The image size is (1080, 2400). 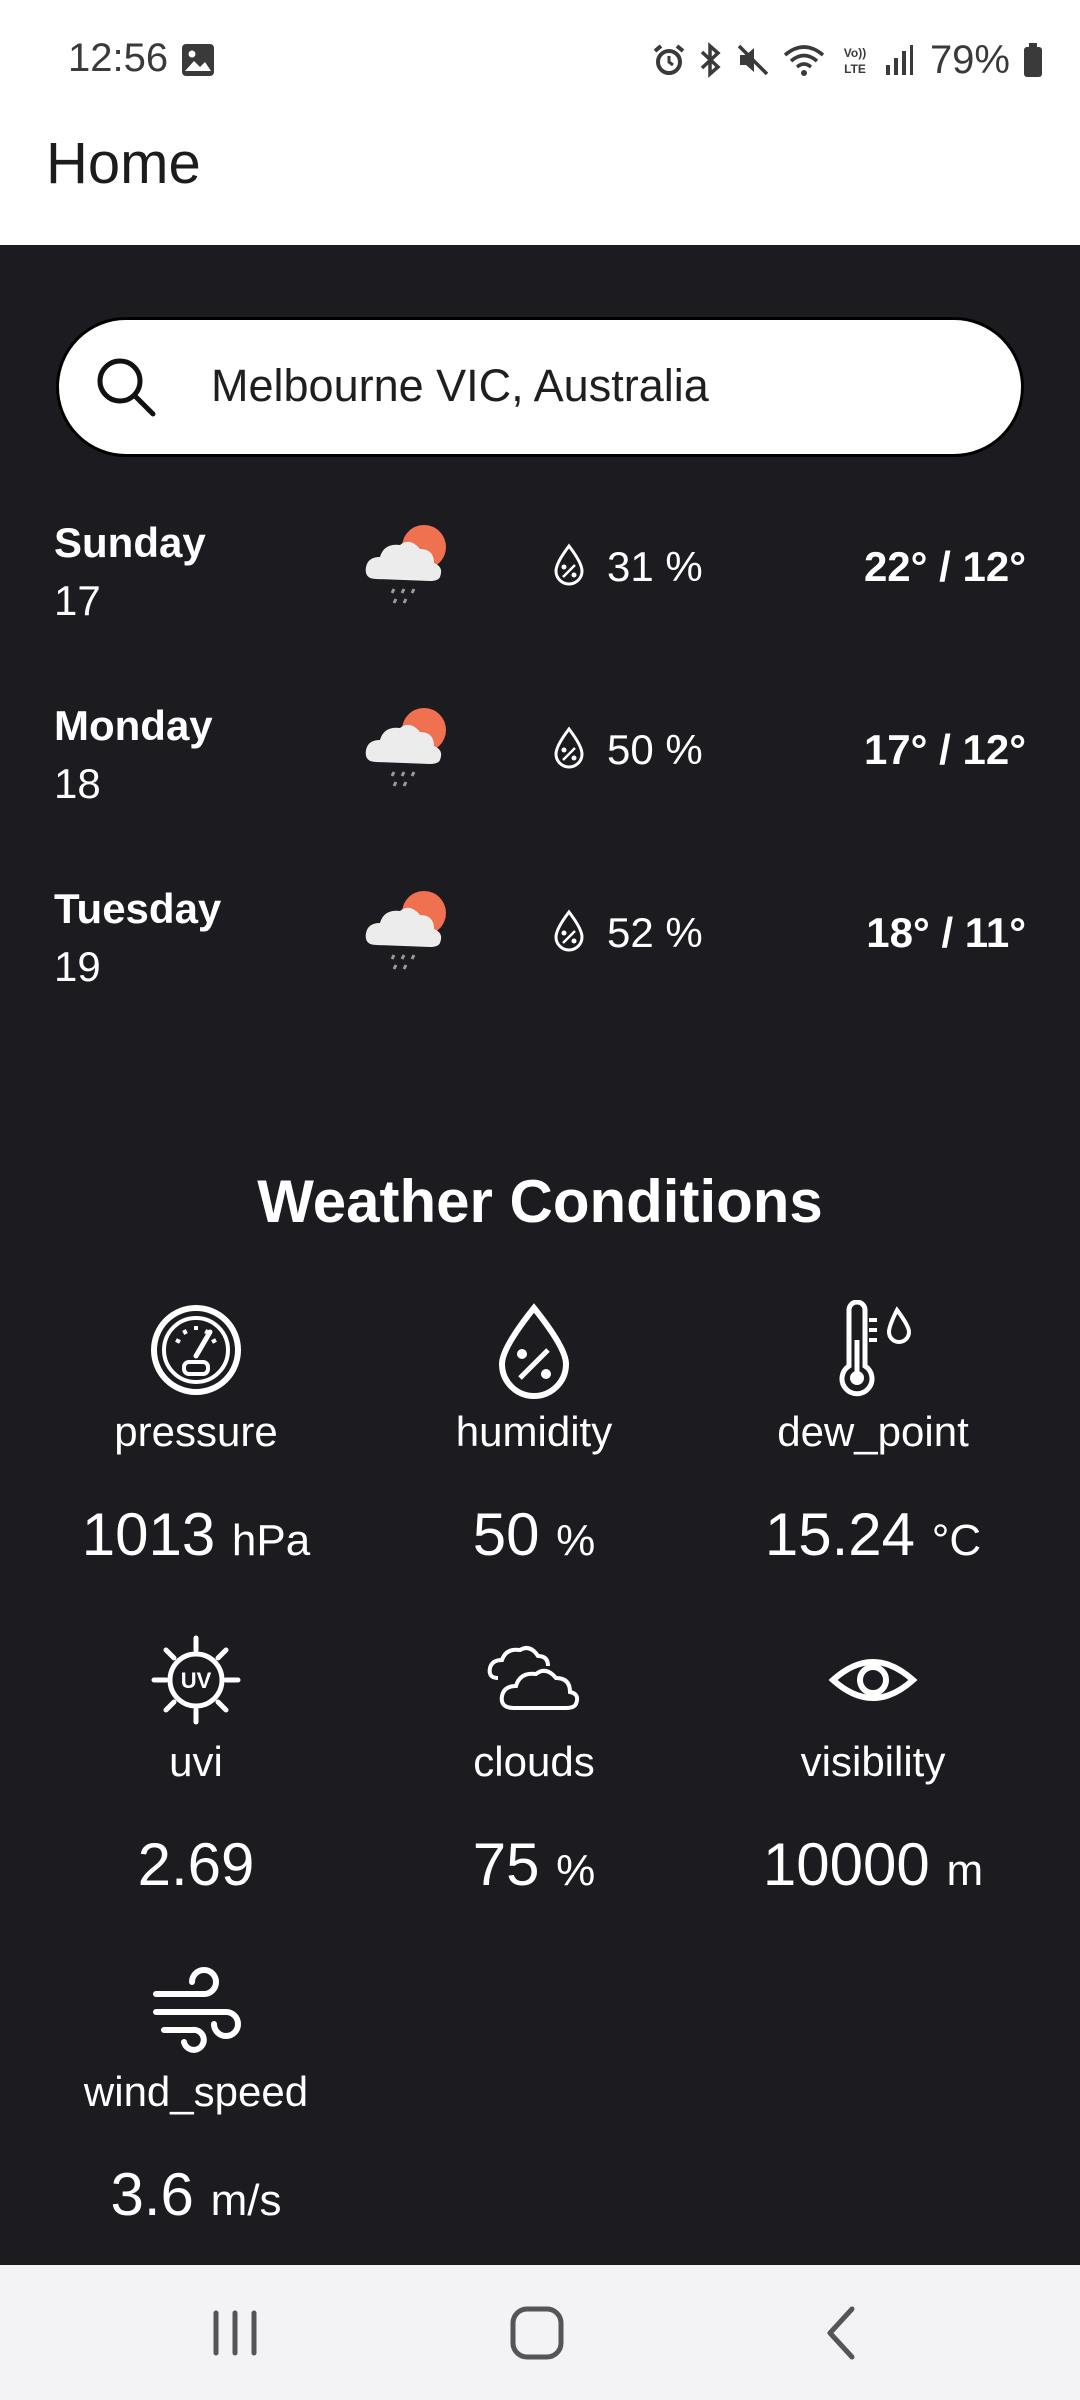 What do you see at coordinates (271, 1540) in the screenshot?
I see `condition-unit: hPa` at bounding box center [271, 1540].